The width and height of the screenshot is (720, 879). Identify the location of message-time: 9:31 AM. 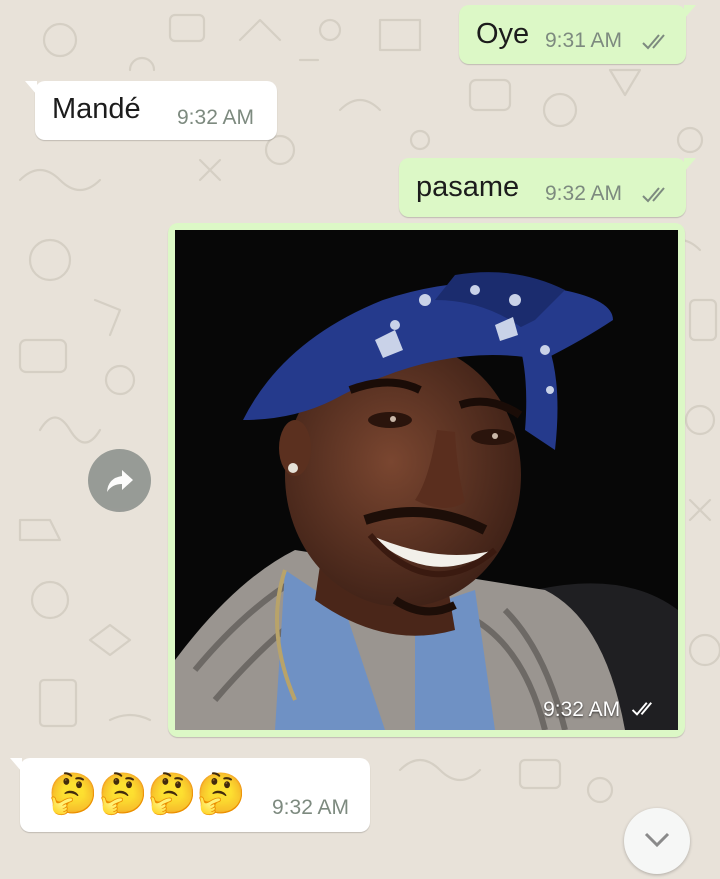
(584, 40).